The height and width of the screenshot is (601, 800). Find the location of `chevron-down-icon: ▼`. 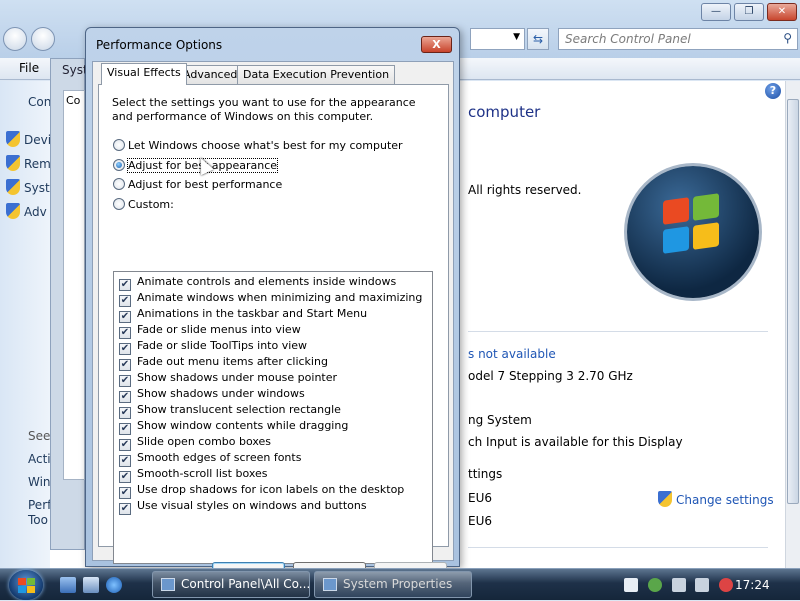

chevron-down-icon: ▼ is located at coordinates (516, 37).